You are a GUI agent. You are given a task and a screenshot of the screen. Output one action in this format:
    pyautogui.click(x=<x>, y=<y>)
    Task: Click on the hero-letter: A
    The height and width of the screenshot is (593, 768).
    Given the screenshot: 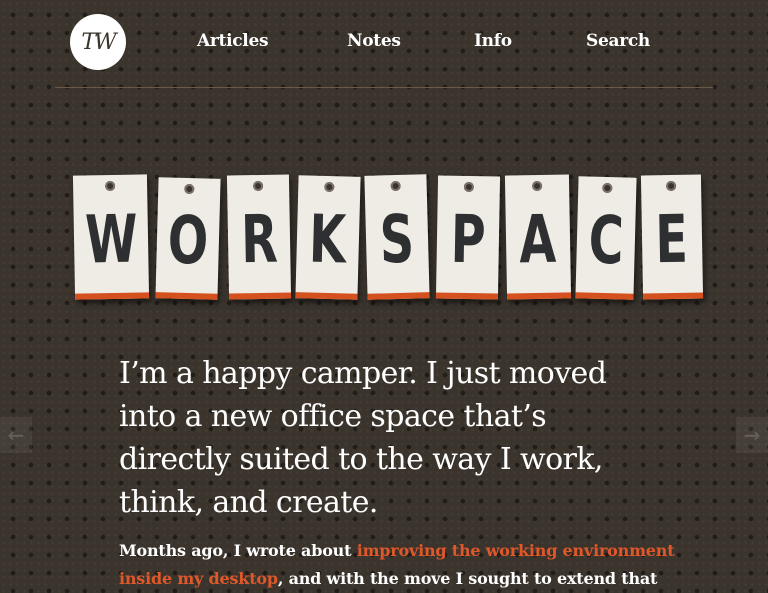 What is the action you would take?
    pyautogui.click(x=538, y=239)
    